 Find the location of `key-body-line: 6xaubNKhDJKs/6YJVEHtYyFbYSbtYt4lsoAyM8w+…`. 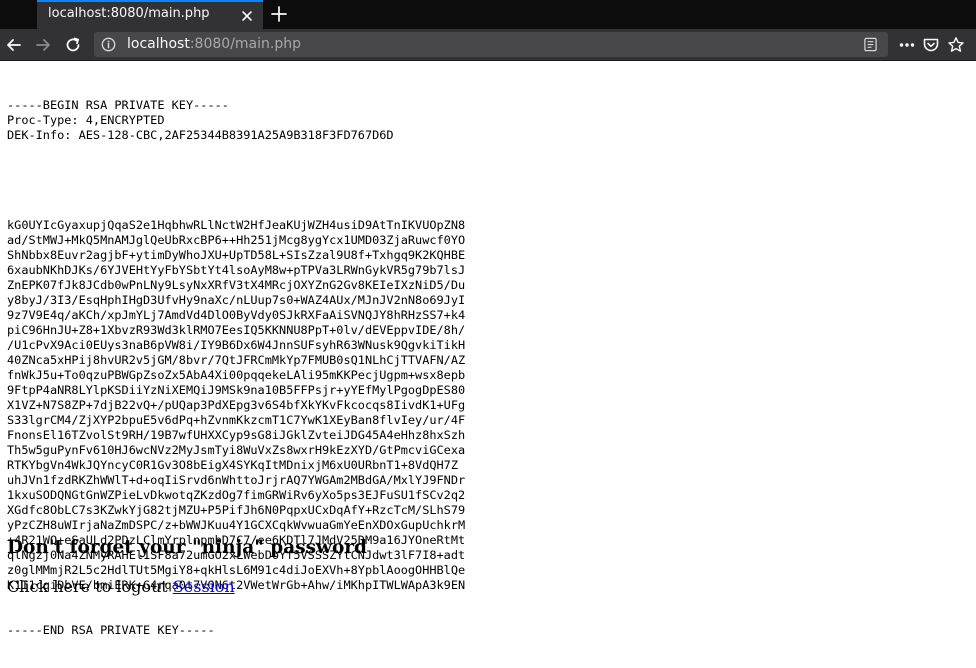

key-body-line: 6xaubNKhDJKs/6YJVEHtYyFbYSbtYt4lsoAyM8w+… is located at coordinates (236, 270).